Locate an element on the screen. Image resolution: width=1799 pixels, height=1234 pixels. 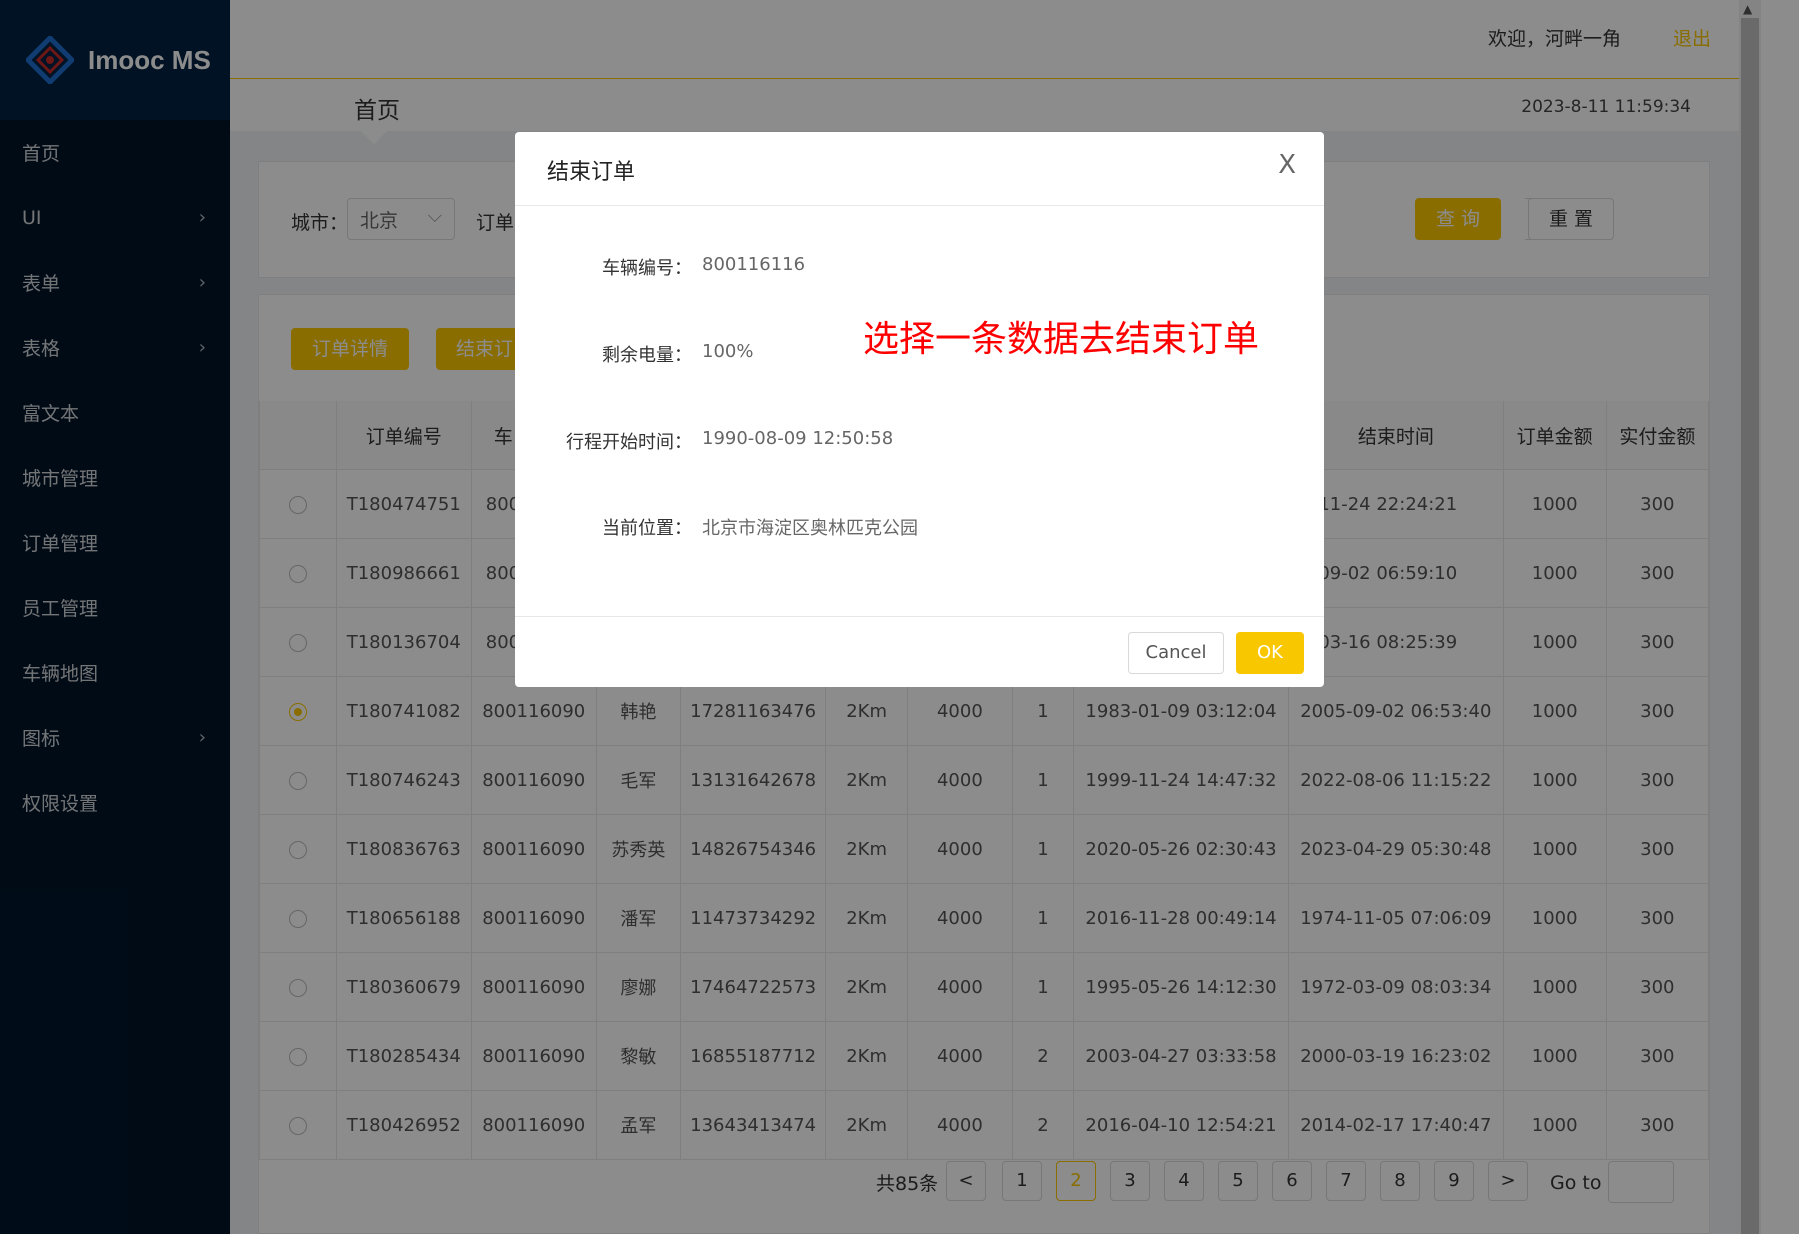
modal-title: 结束订单 is located at coordinates (591, 172).